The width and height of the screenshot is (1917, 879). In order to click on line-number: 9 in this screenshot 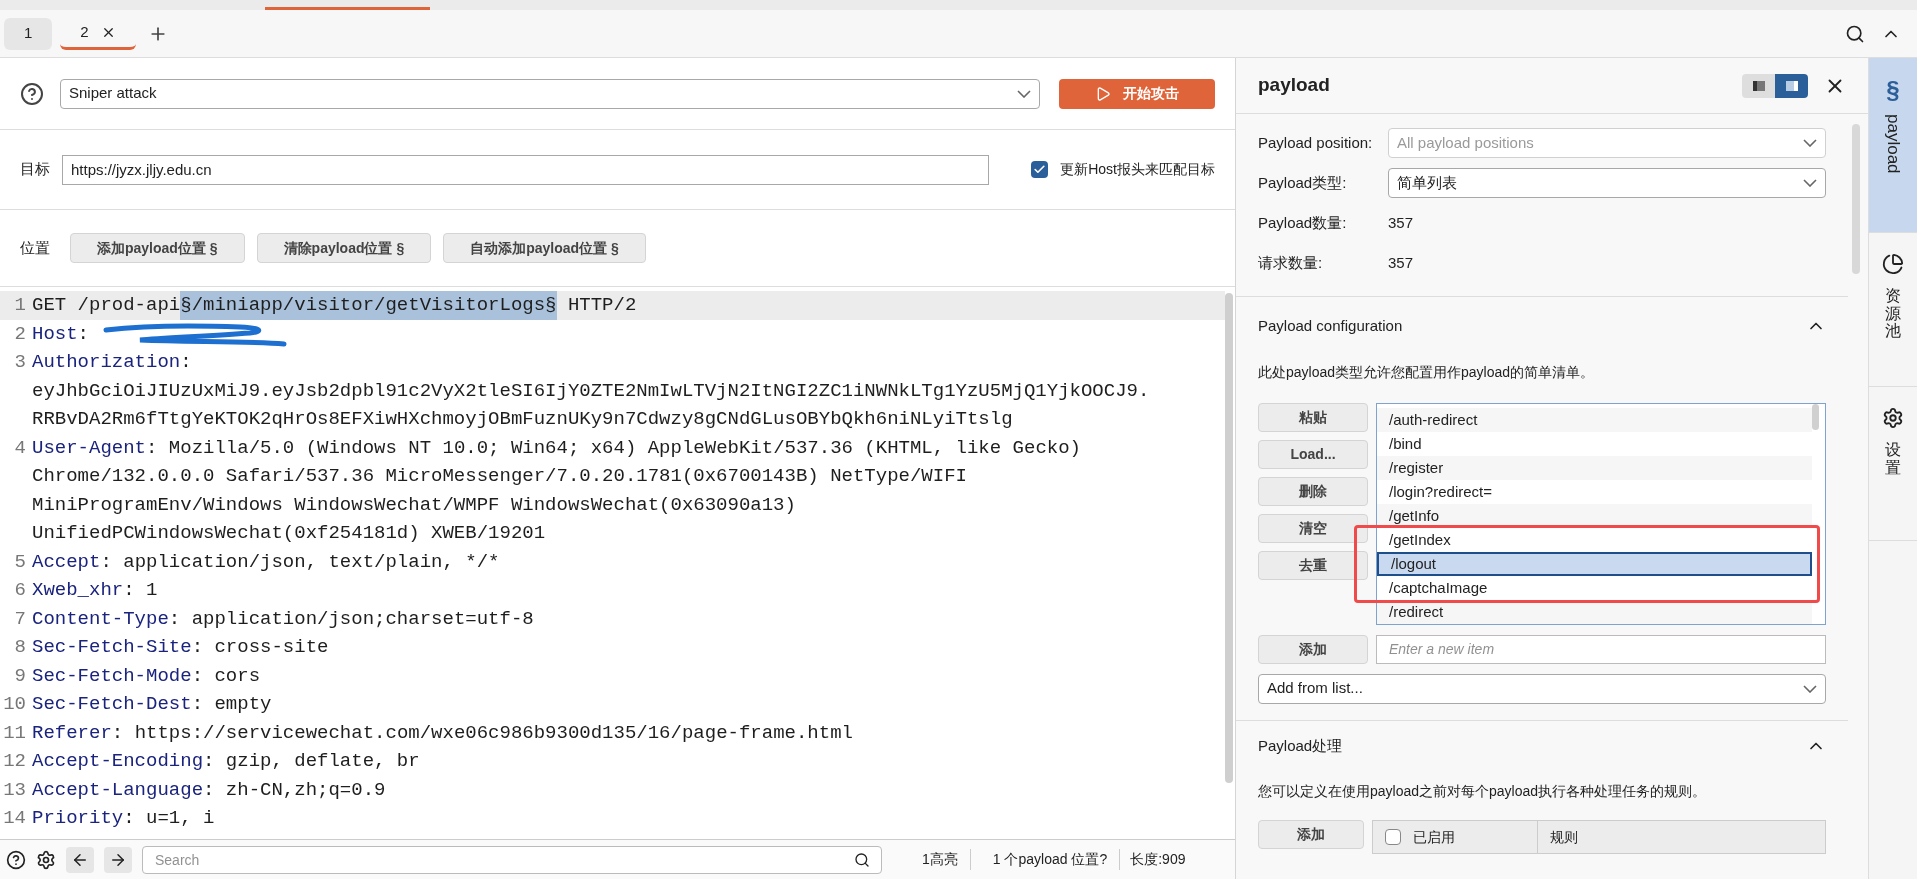, I will do `click(20, 676)`.